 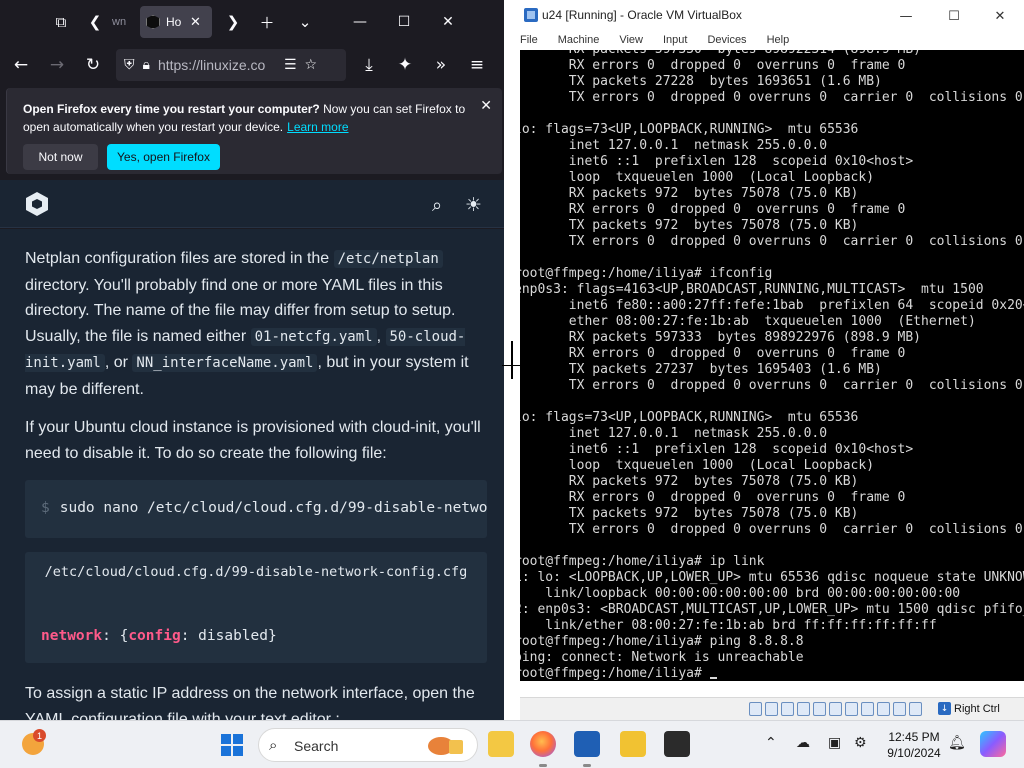 I want to click on cpu-icon, so click(x=883, y=709).